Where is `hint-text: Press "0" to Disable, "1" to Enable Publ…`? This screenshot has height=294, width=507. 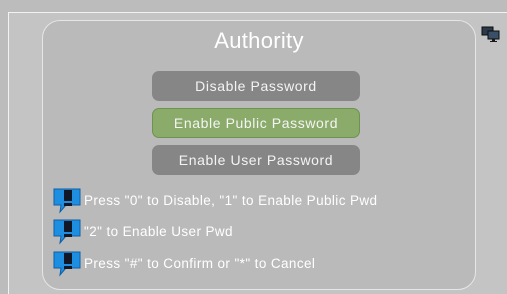 hint-text: Press "0" to Disable, "1" to Enable Publ… is located at coordinates (231, 200).